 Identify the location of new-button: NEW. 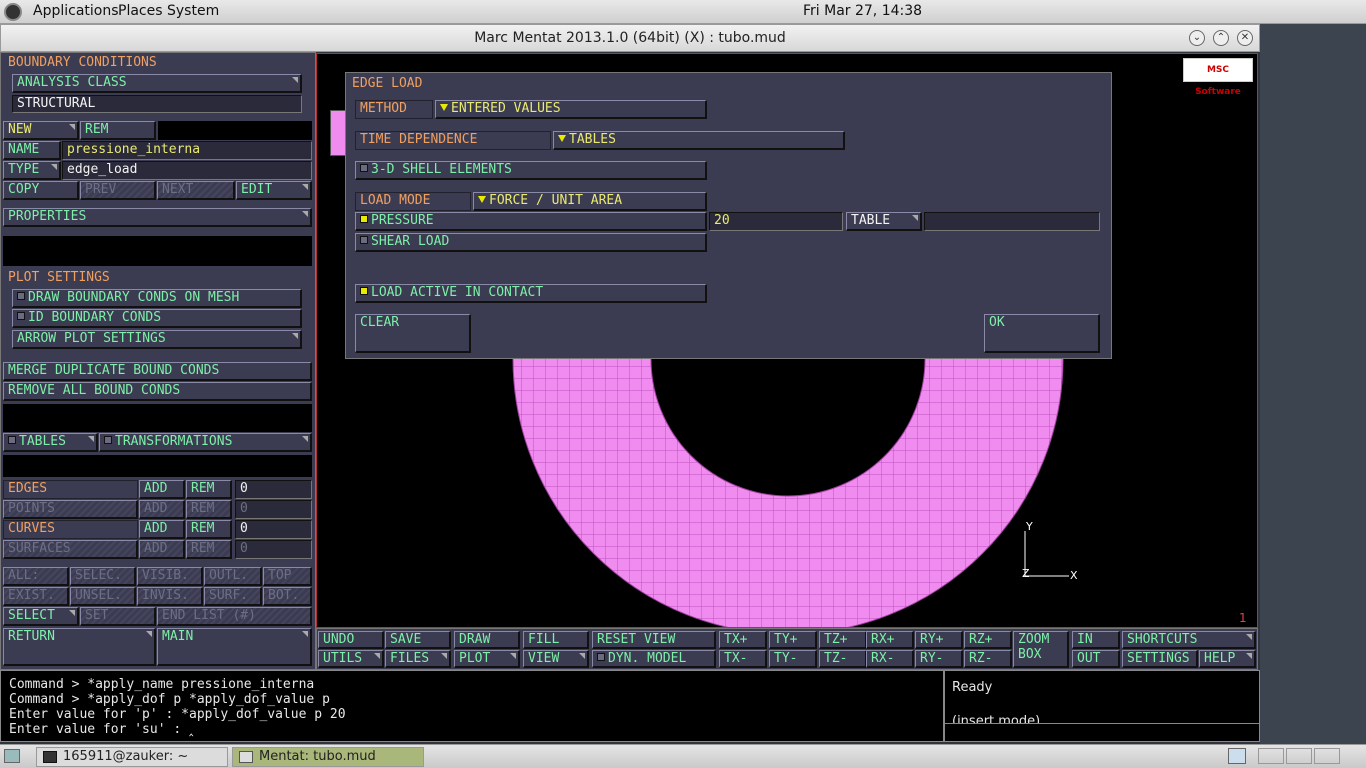
(41, 130).